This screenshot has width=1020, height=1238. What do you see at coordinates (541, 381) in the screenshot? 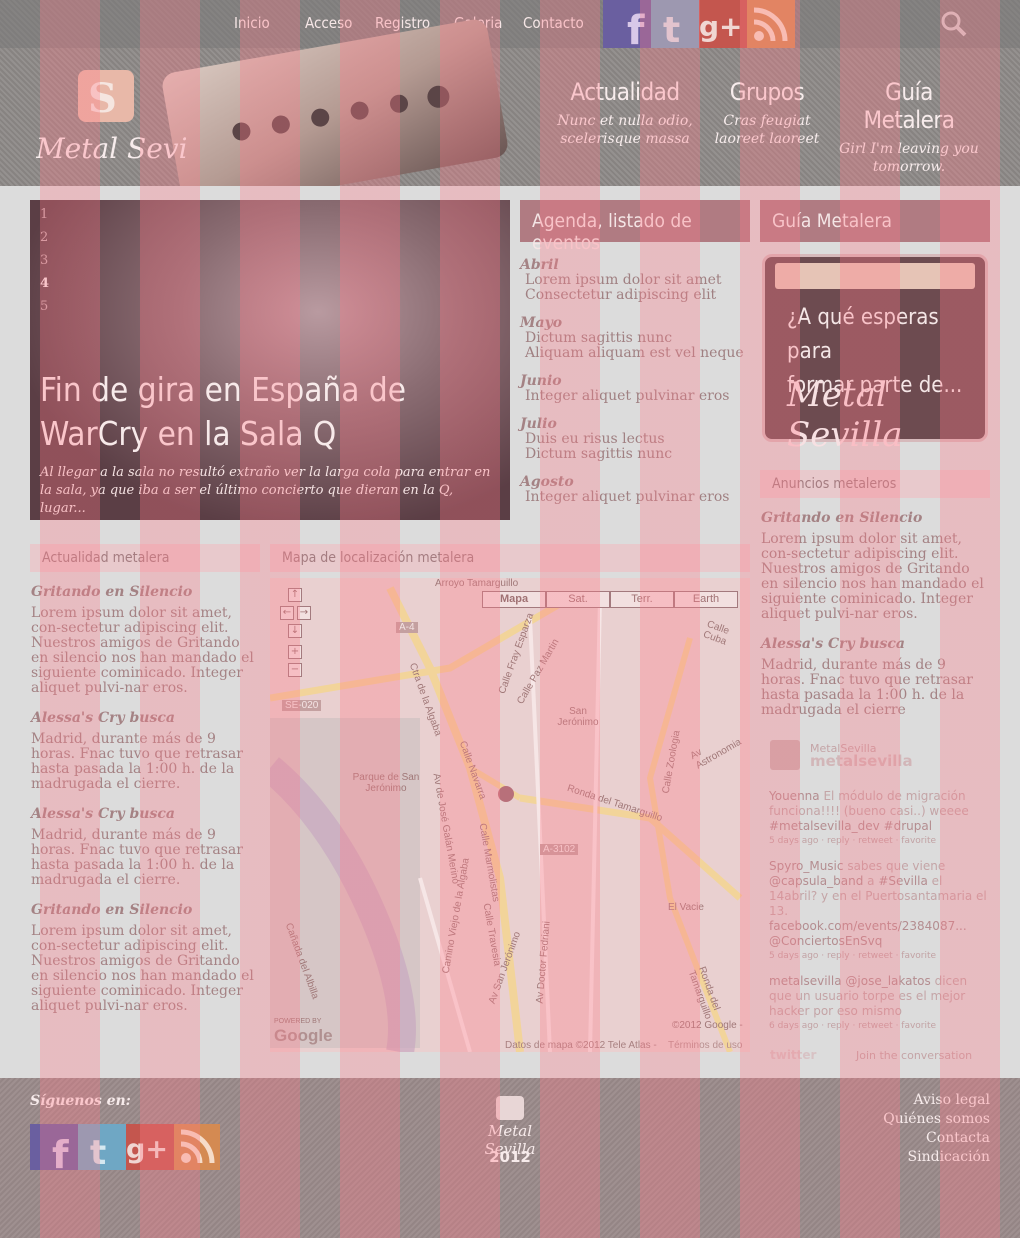
I see `month-label: Junio` at bounding box center [541, 381].